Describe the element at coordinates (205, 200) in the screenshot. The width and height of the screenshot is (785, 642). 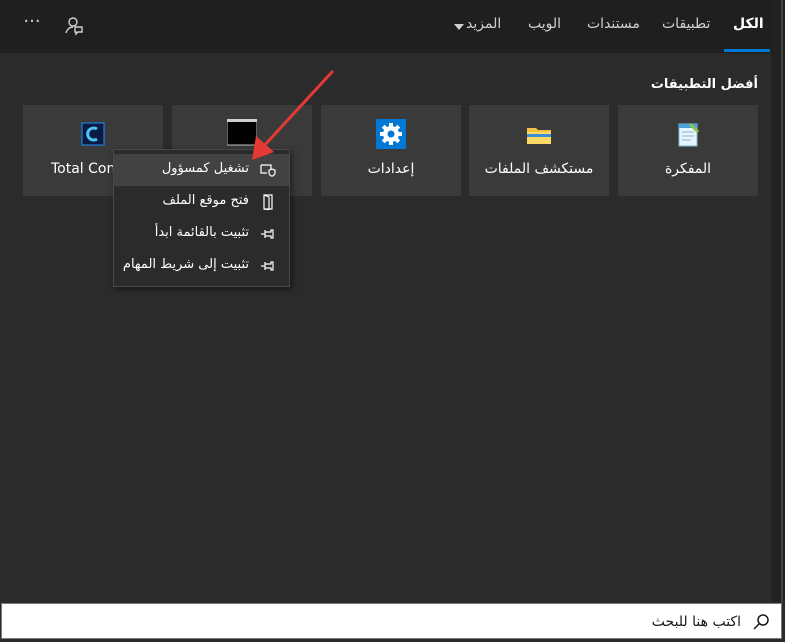
I see `menu-item-label: فتح موقع الملف` at that location.